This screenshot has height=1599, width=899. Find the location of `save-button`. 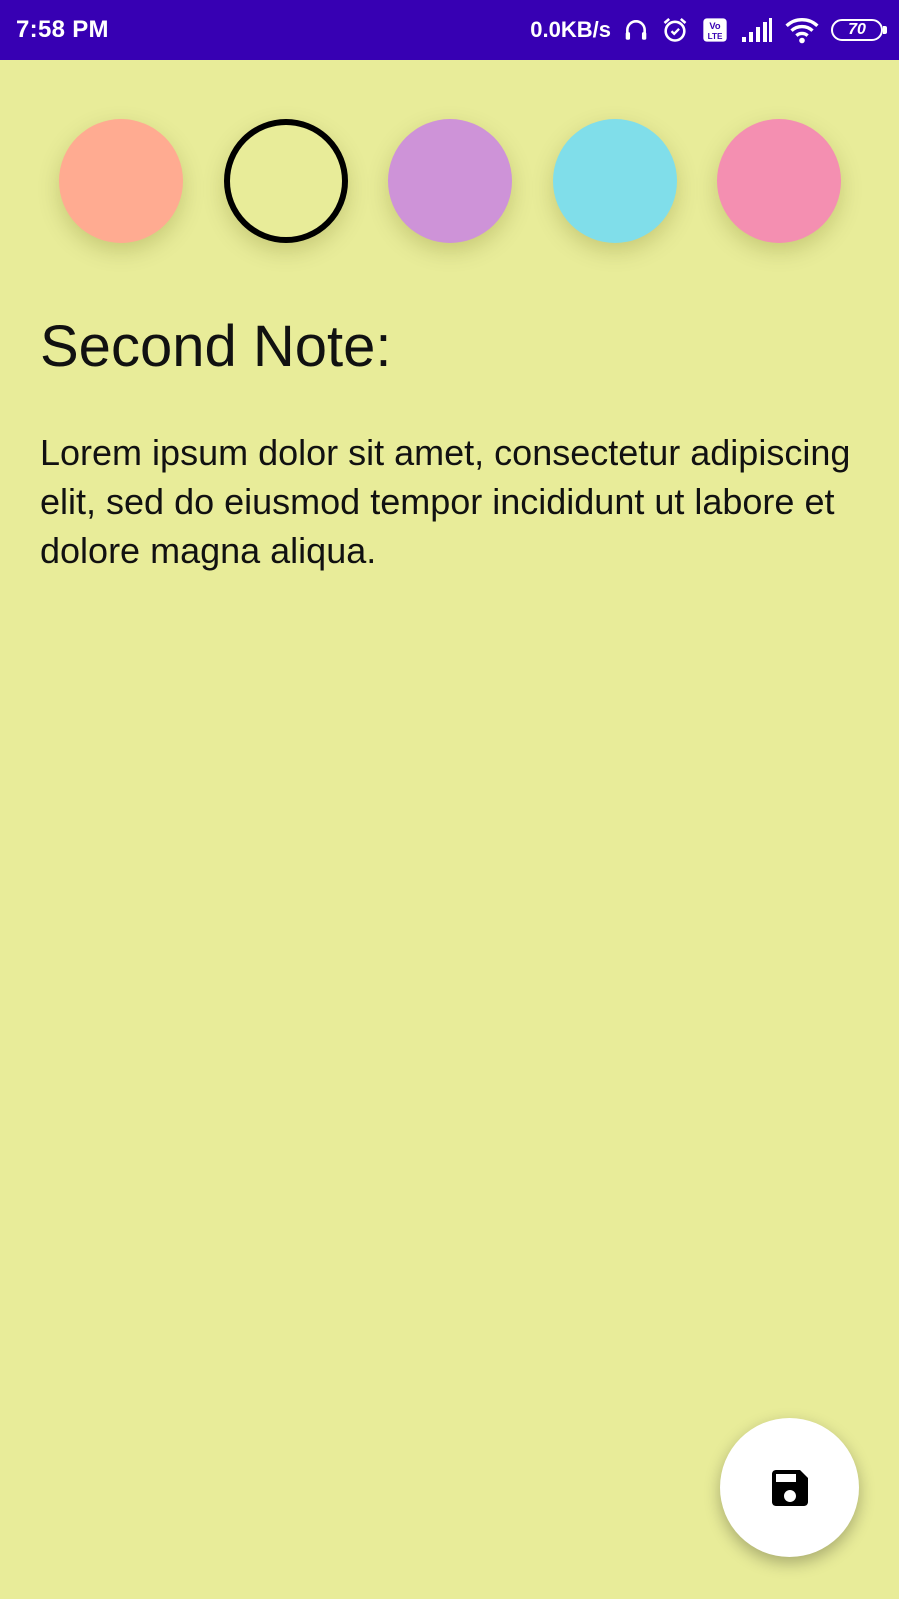

save-button is located at coordinates (789, 1487).